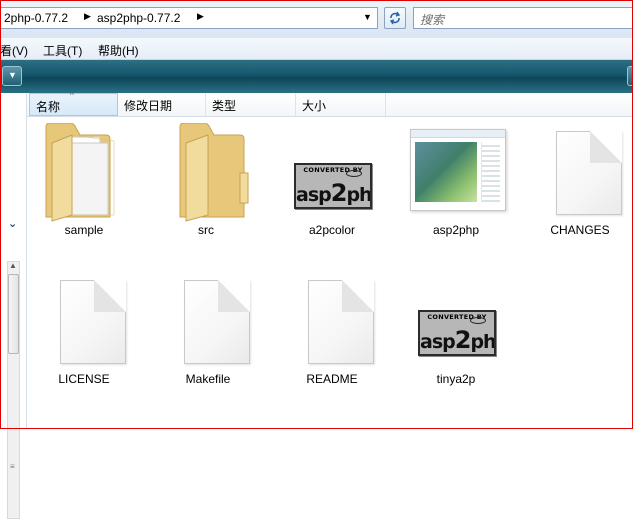 Image resolution: width=633 pixels, height=519 pixels. I want to click on file-name: LICENSE, so click(84, 379).